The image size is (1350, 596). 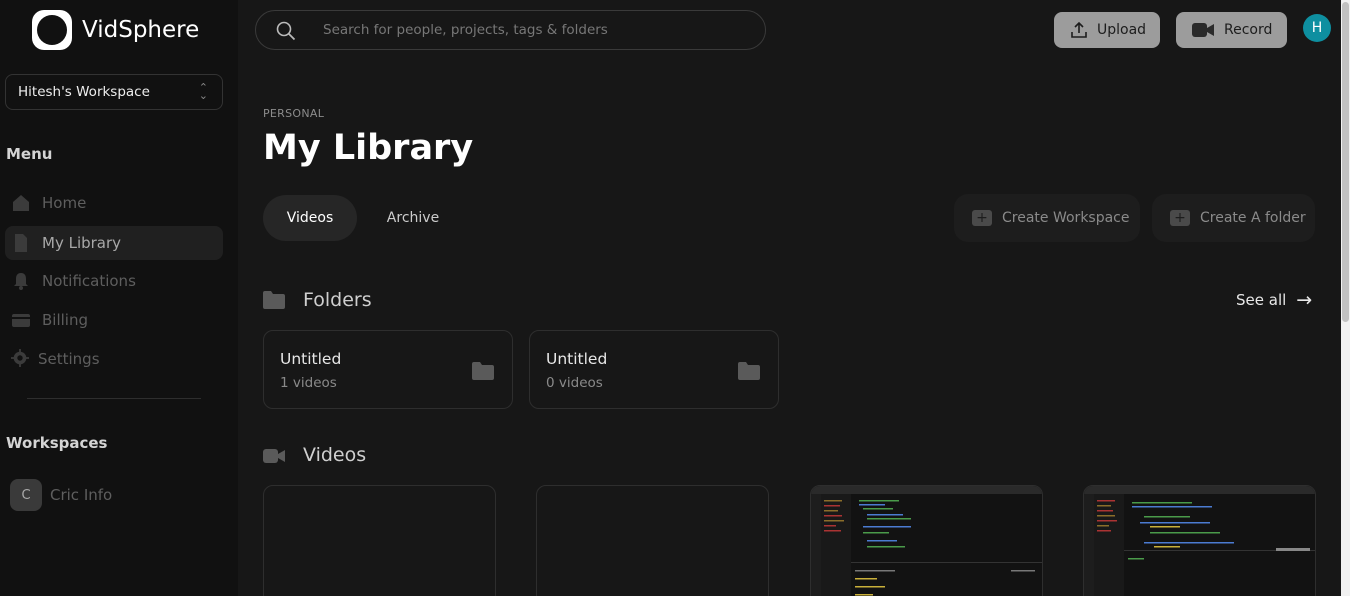 What do you see at coordinates (413, 218) in the screenshot?
I see `tab-archive: Archive` at bounding box center [413, 218].